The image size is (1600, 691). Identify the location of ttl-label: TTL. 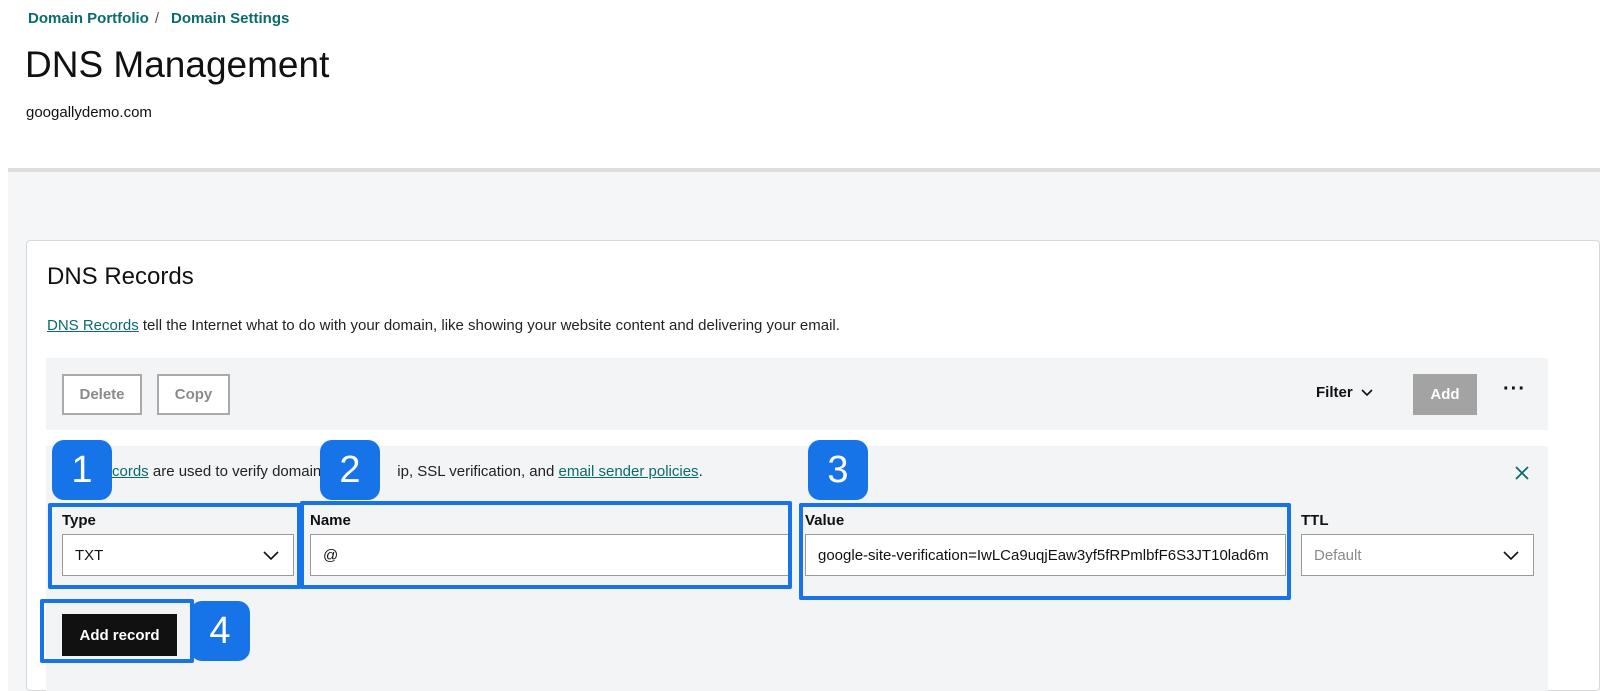
(1315, 520).